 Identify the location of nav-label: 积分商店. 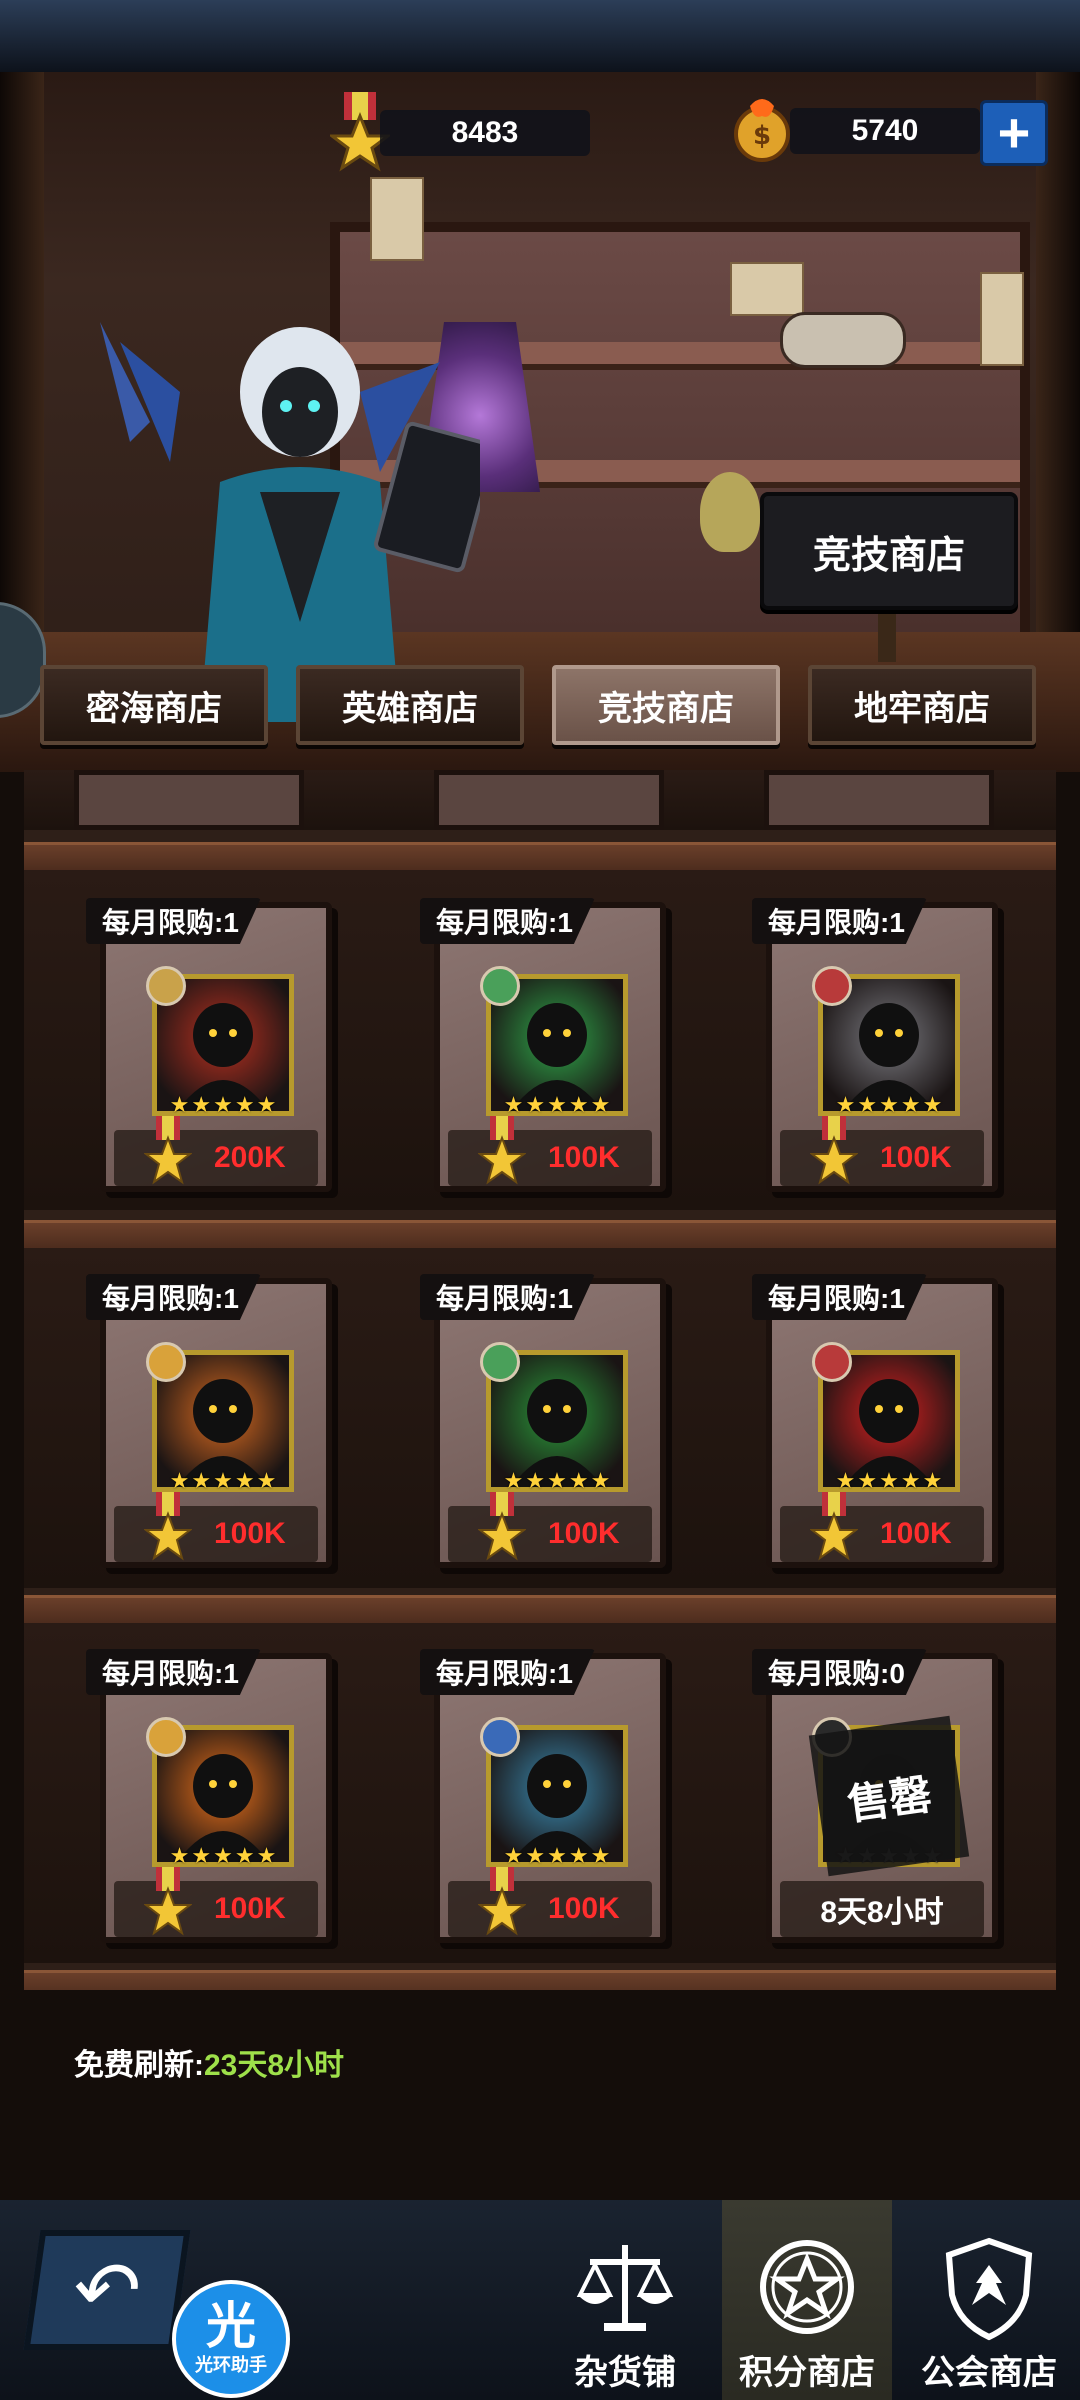
(807, 2373).